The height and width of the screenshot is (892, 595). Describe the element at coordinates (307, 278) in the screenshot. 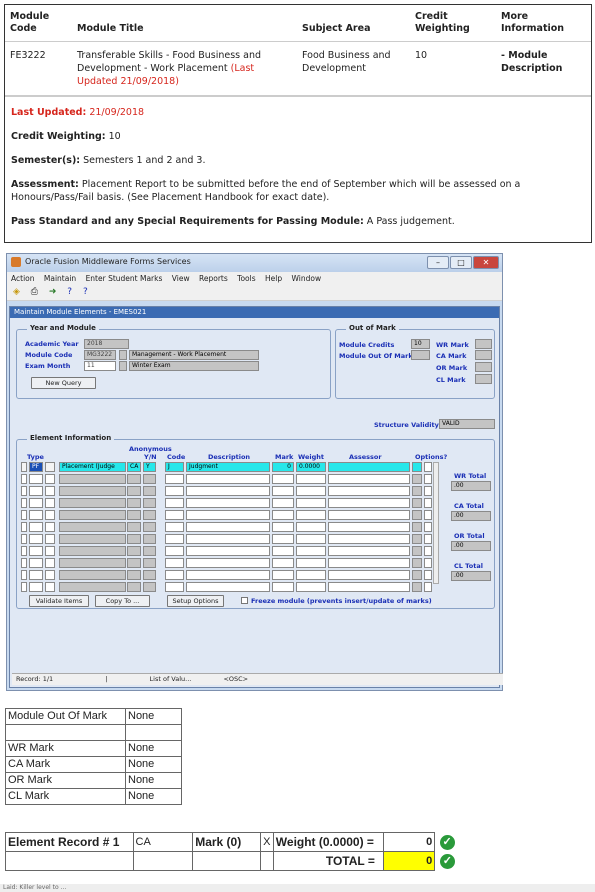

I see `menu-window: Window` at that location.